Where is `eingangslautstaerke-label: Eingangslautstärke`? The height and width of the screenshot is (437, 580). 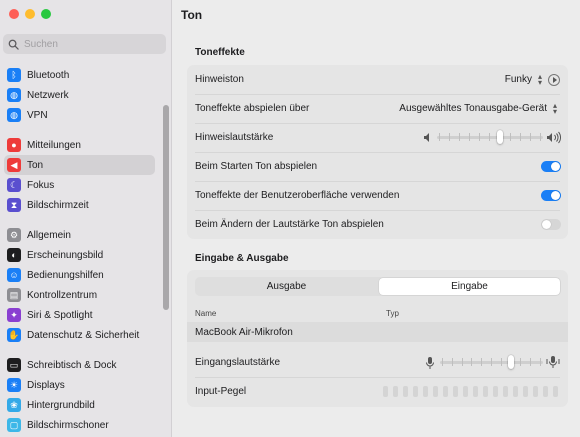 eingangslautstaerke-label: Eingangslautstärke is located at coordinates (238, 362).